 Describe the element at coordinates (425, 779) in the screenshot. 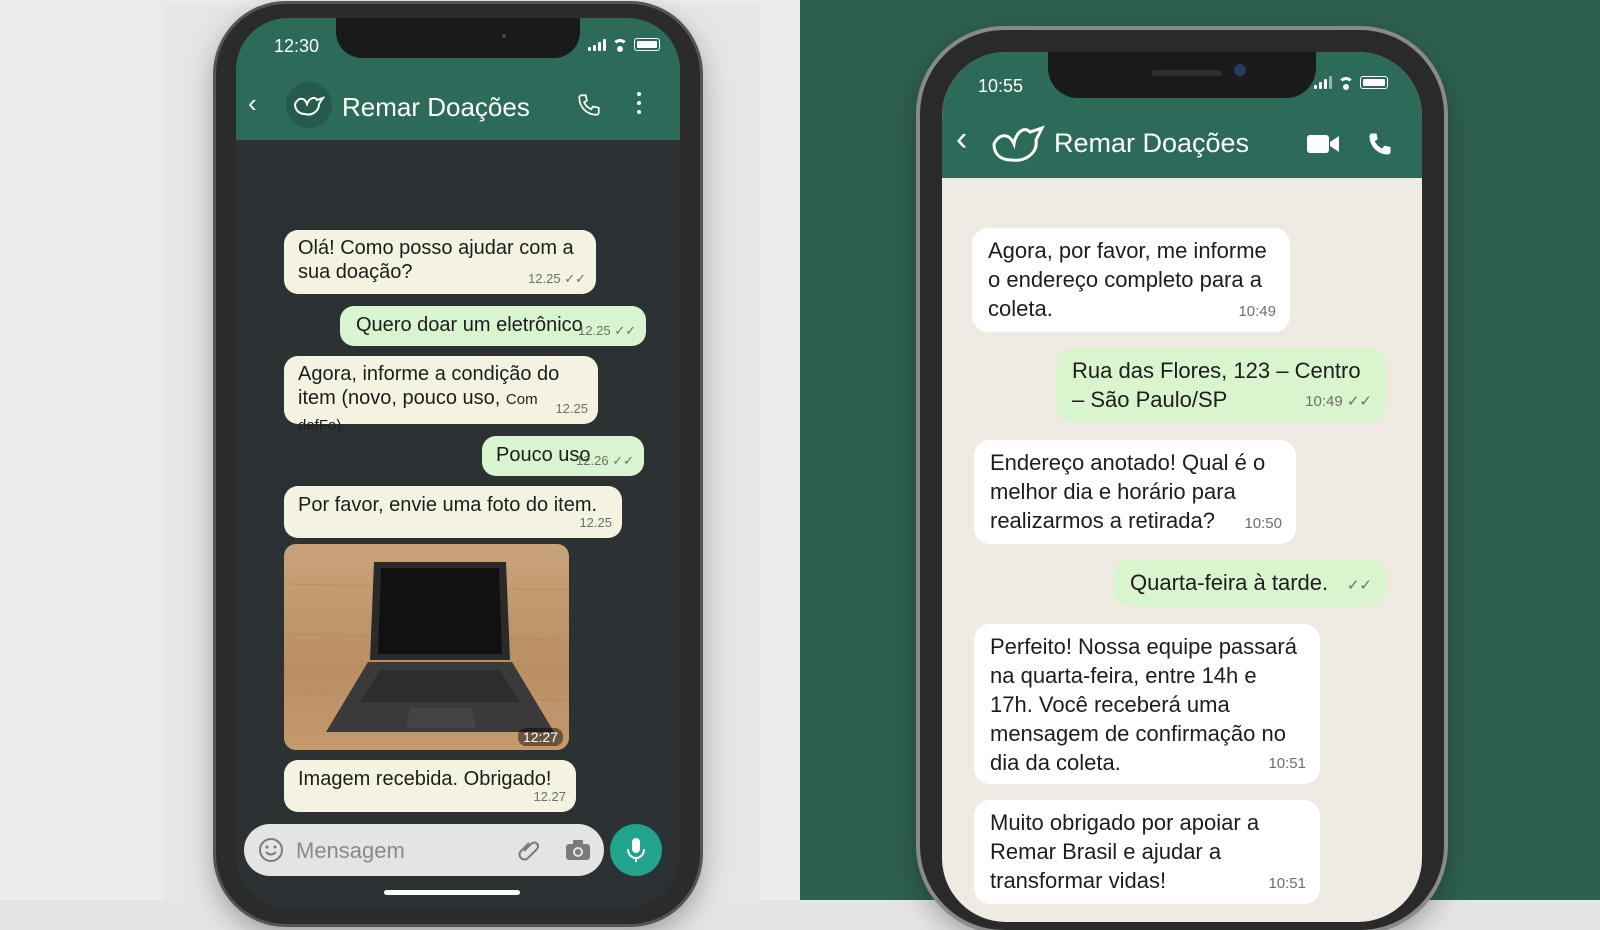

I see `message-text: Imagem recebida. Obrigado!` at that location.